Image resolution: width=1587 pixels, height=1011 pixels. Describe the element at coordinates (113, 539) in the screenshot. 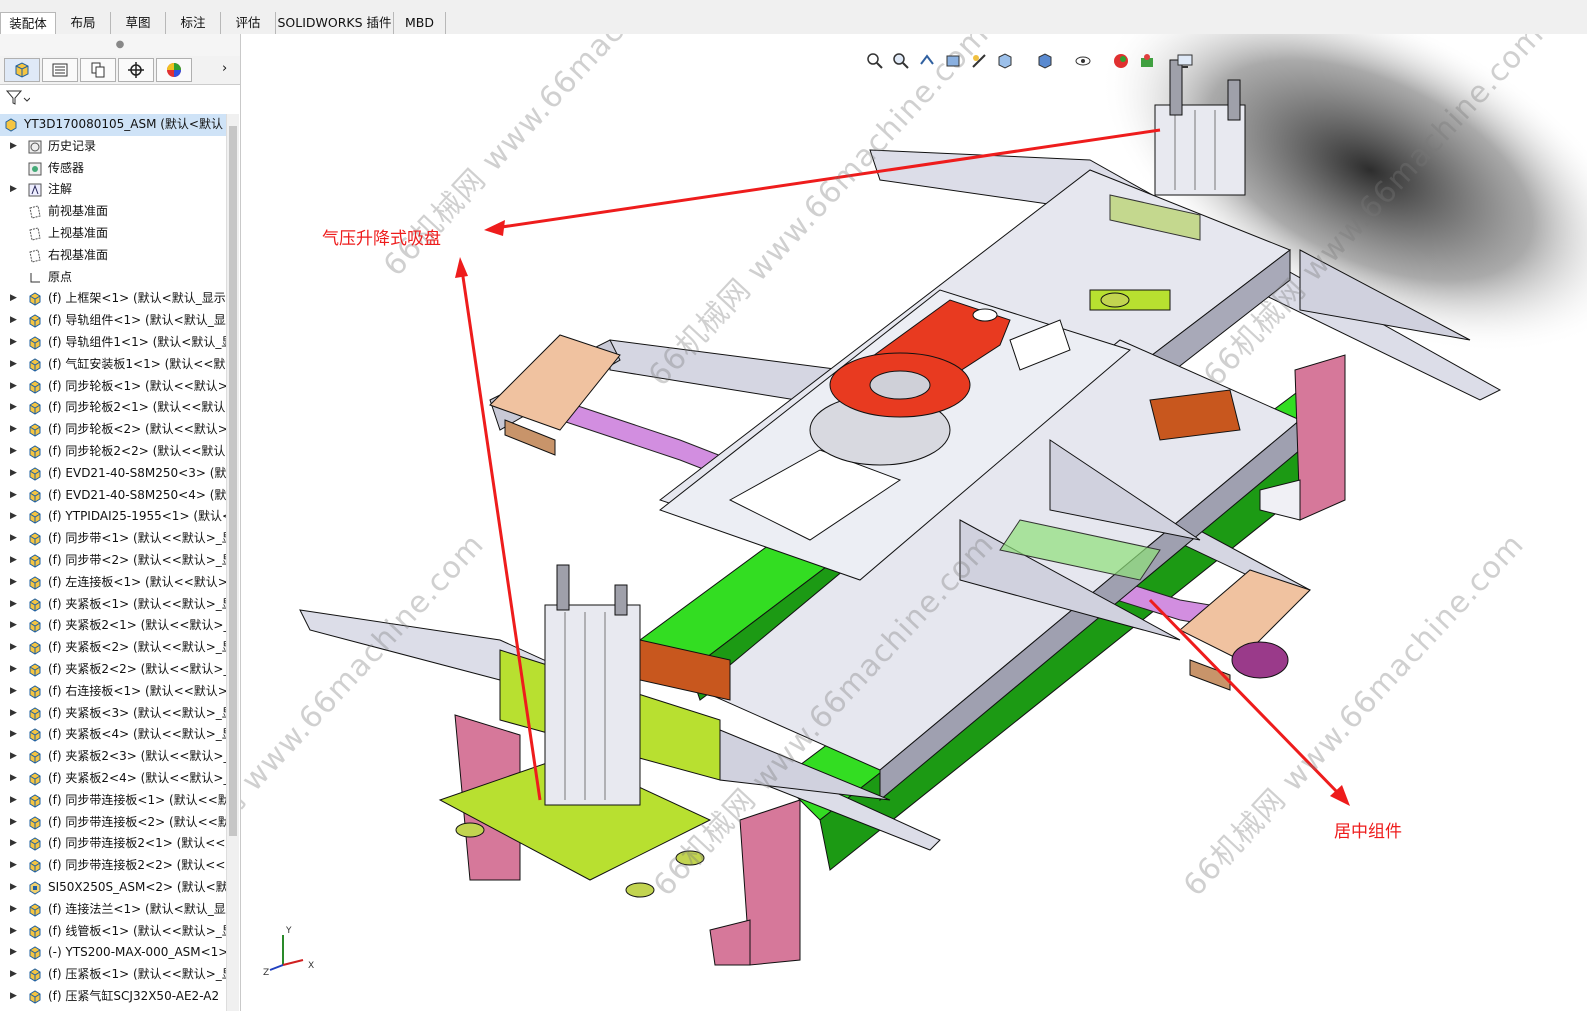

I see `tree-item: ▶ (f) 同步带<1> (默认<<默认>_显` at that location.